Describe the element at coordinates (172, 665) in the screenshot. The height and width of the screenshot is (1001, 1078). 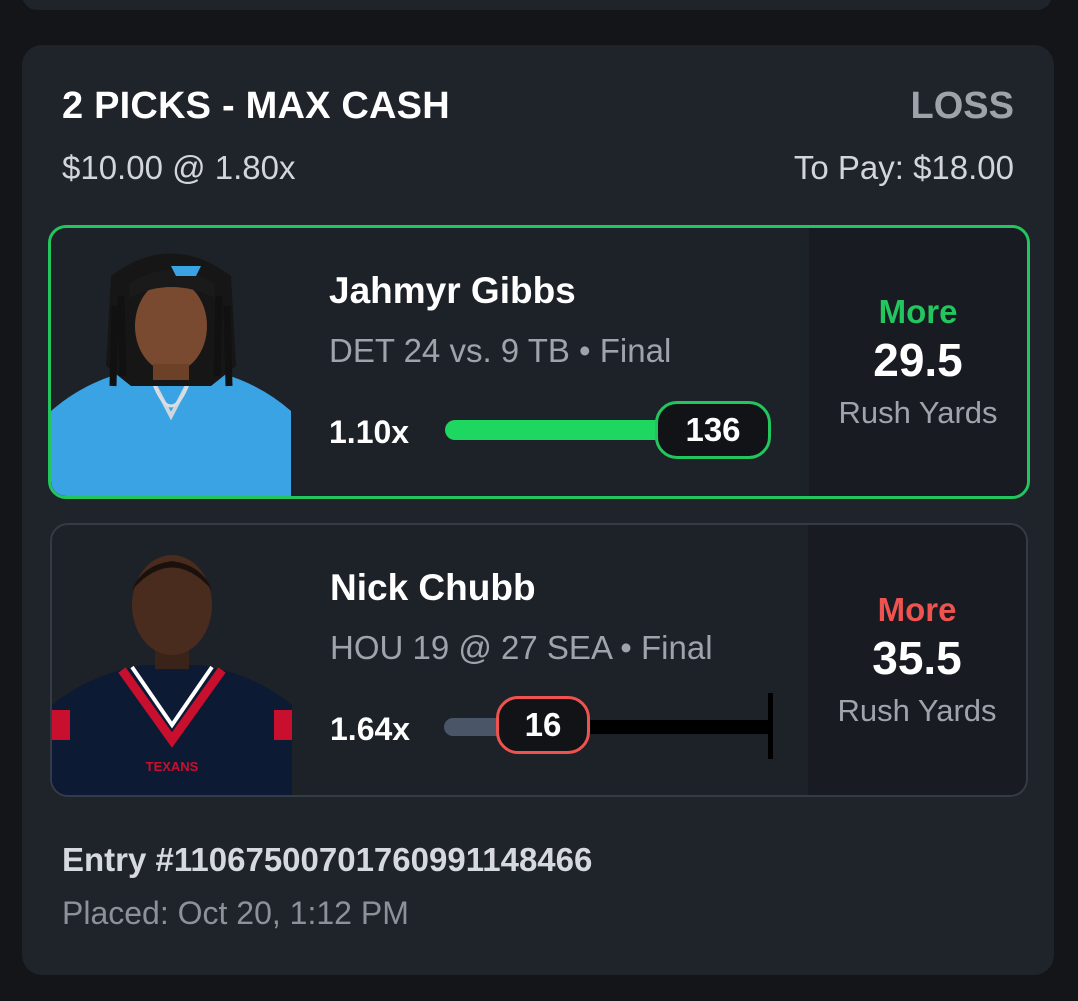
I see `player-headshot-icon: TEXANS` at that location.